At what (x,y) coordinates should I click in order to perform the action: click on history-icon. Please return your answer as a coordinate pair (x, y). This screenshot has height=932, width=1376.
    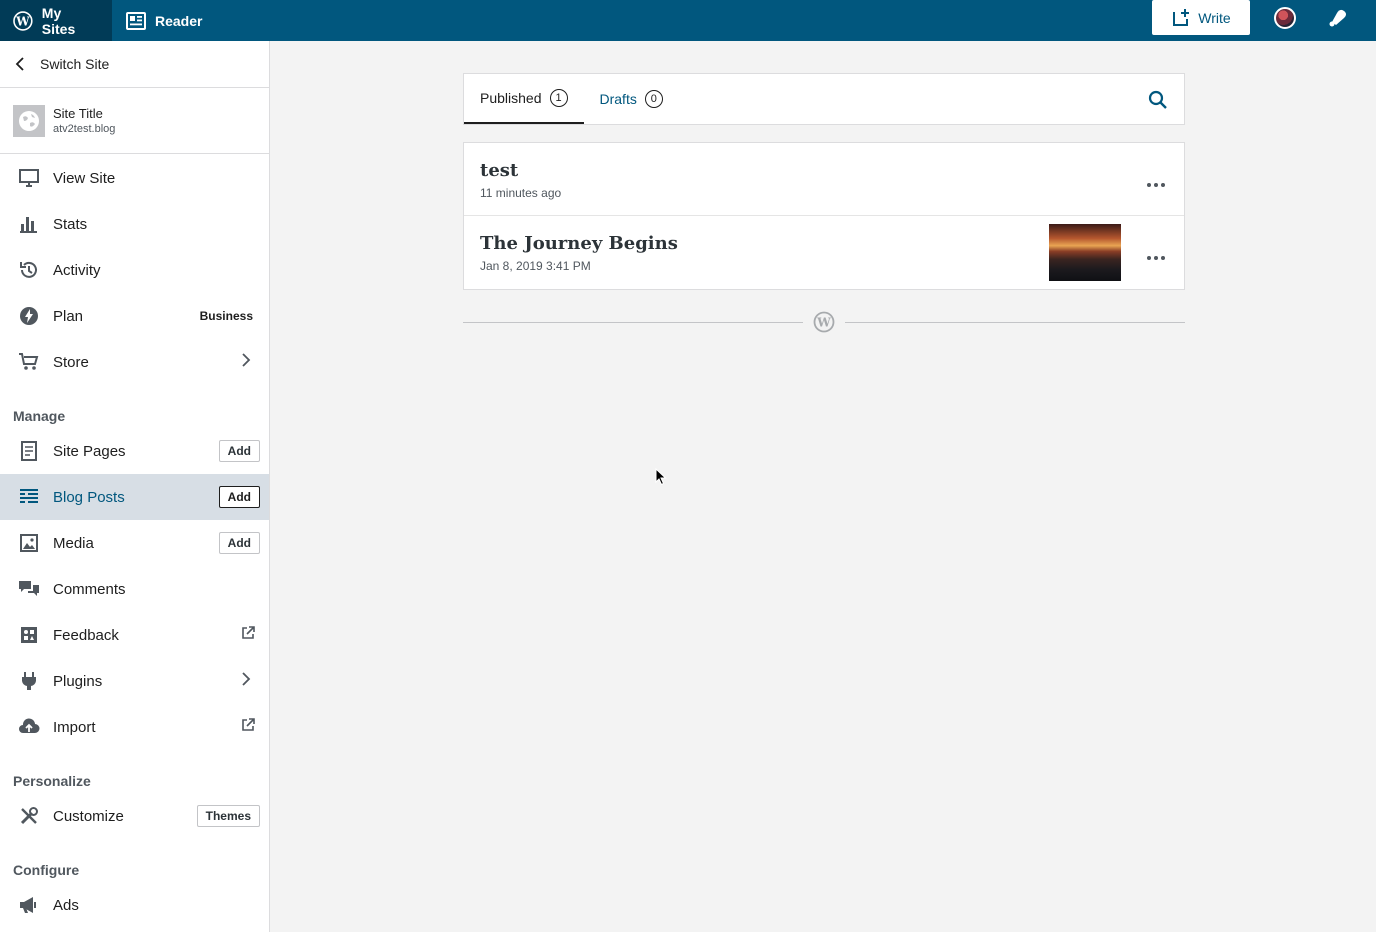
    Looking at the image, I should click on (29, 270).